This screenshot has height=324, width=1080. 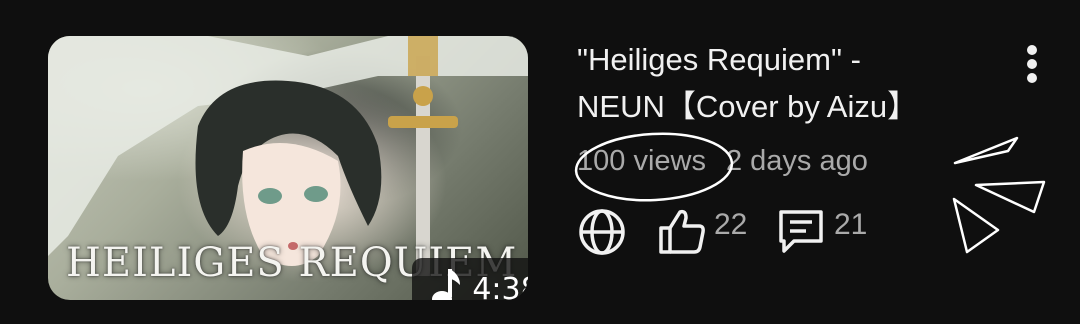 I want to click on duration-text: 4:38, so click(x=500, y=286).